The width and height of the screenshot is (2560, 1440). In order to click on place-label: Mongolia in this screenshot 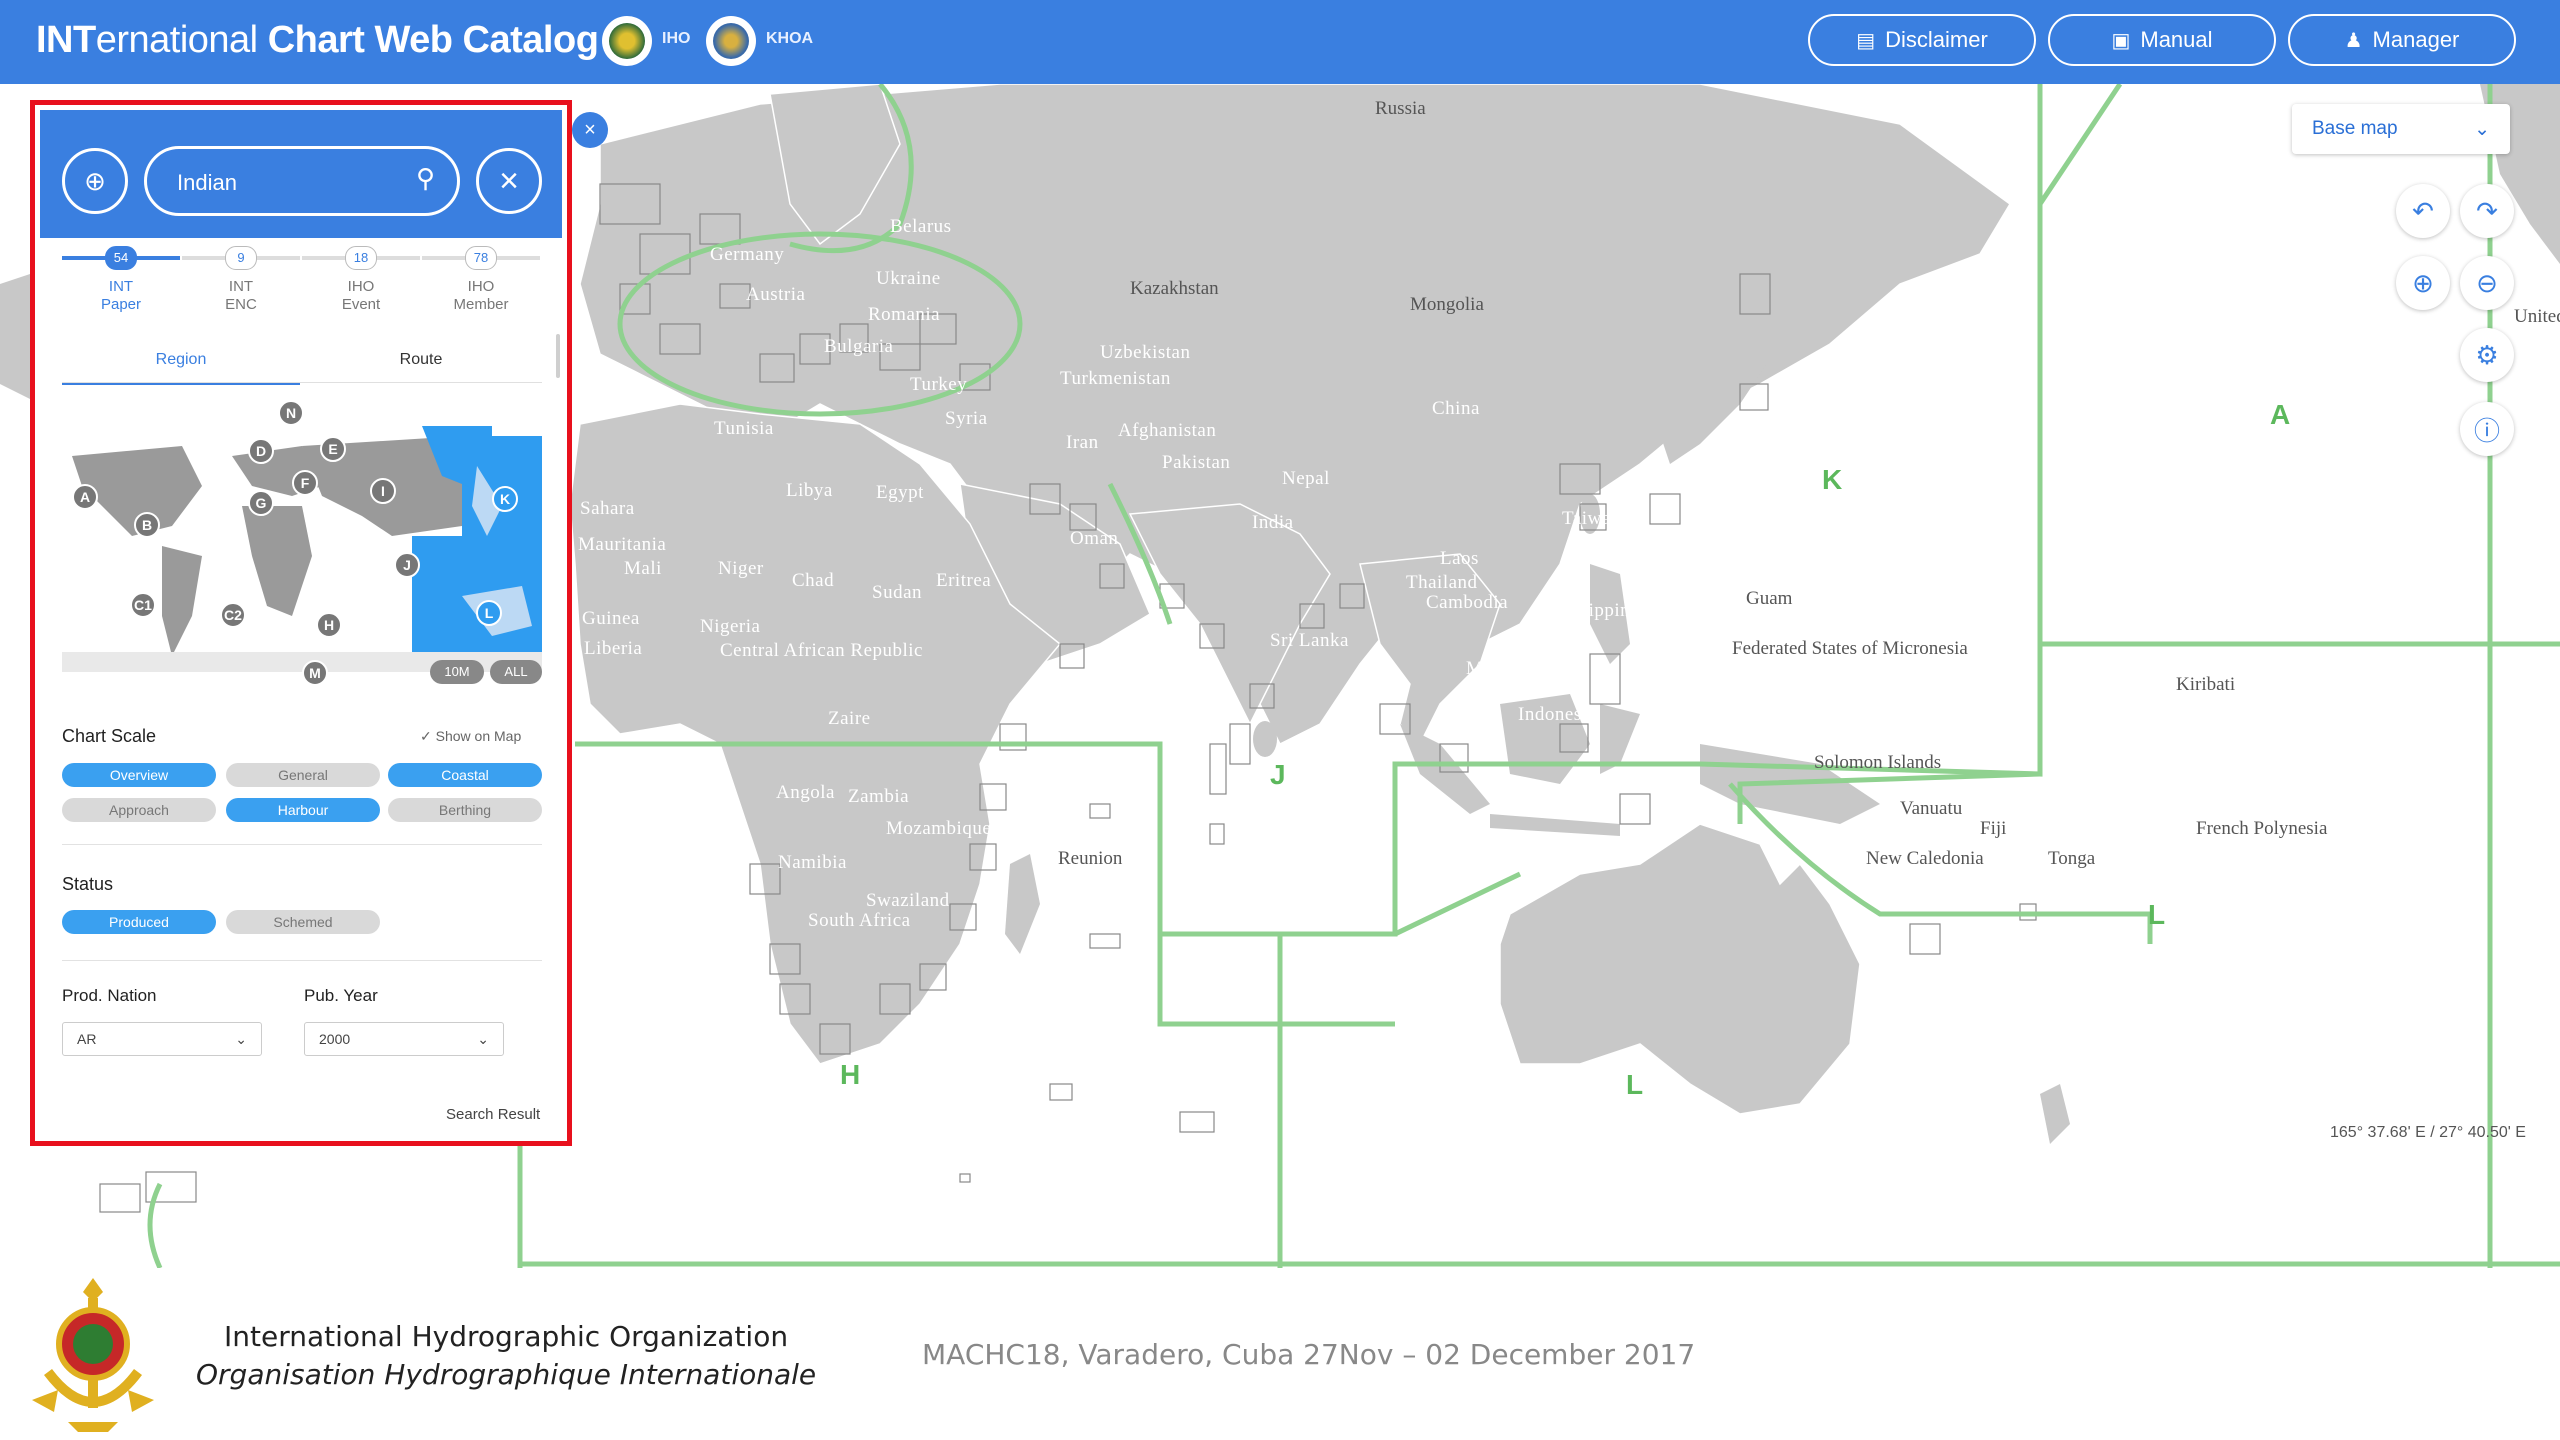, I will do `click(1447, 304)`.